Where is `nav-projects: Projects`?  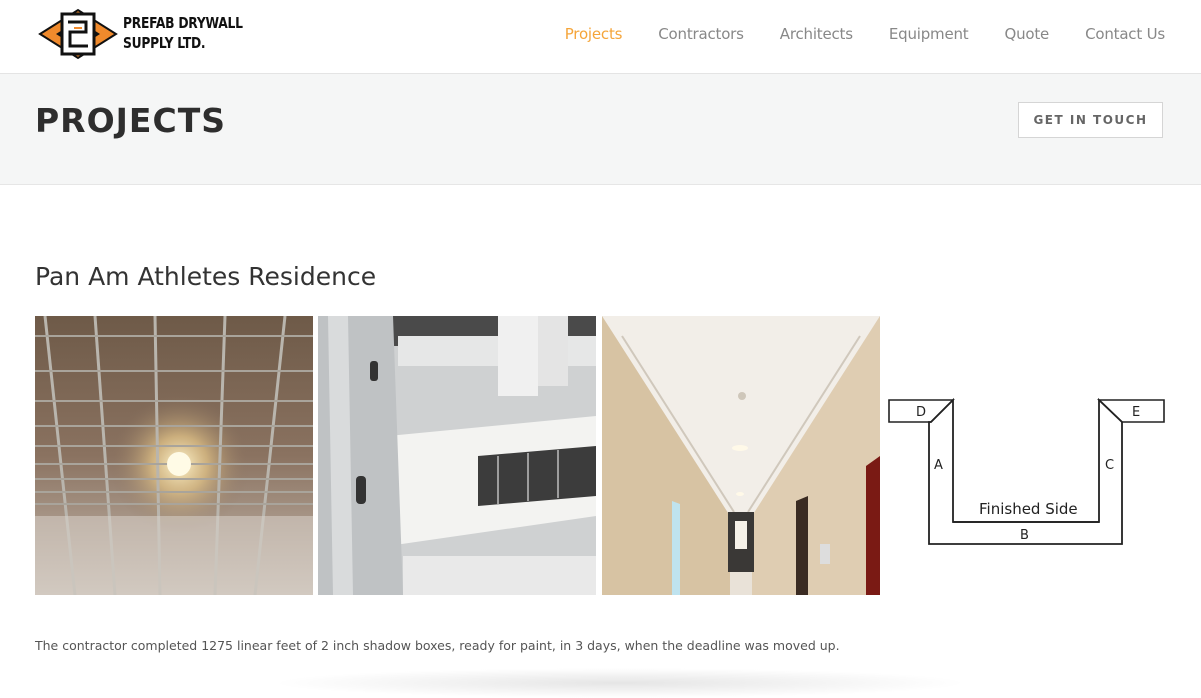
nav-projects: Projects is located at coordinates (594, 34).